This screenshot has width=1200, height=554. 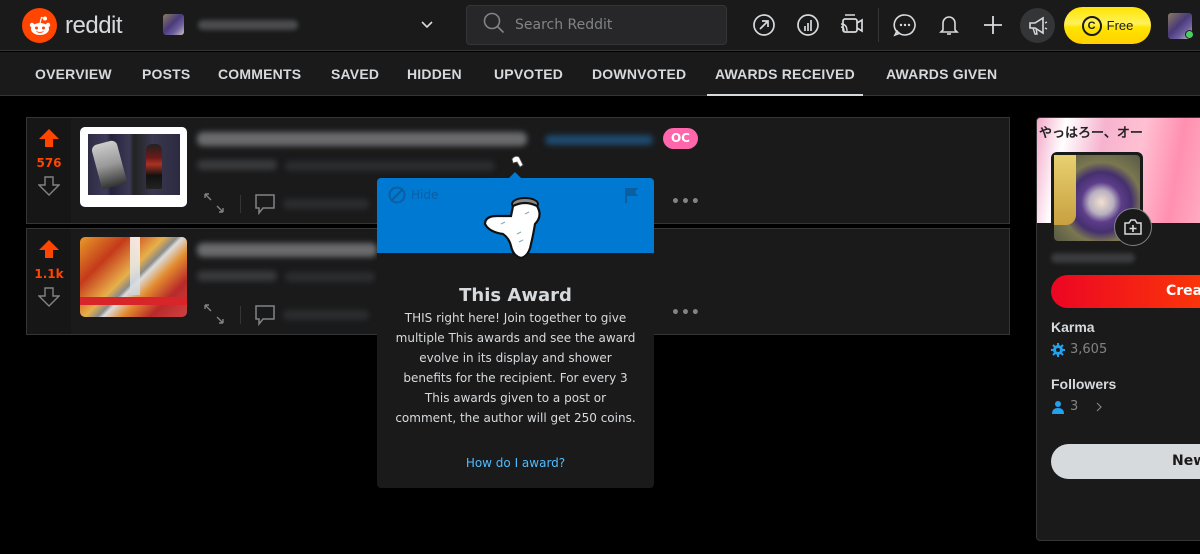 What do you see at coordinates (1058, 407) in the screenshot?
I see `person-icon` at bounding box center [1058, 407].